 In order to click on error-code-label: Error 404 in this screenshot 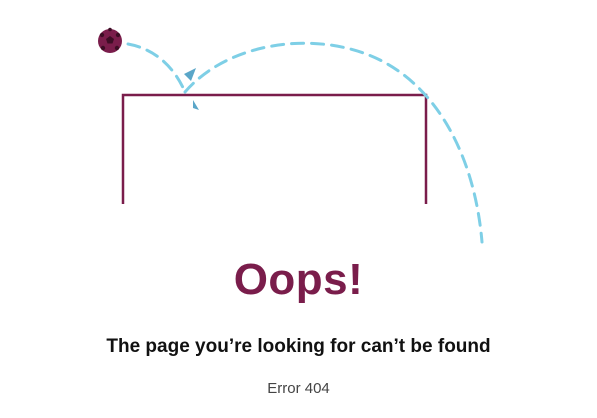, I will do `click(298, 388)`.